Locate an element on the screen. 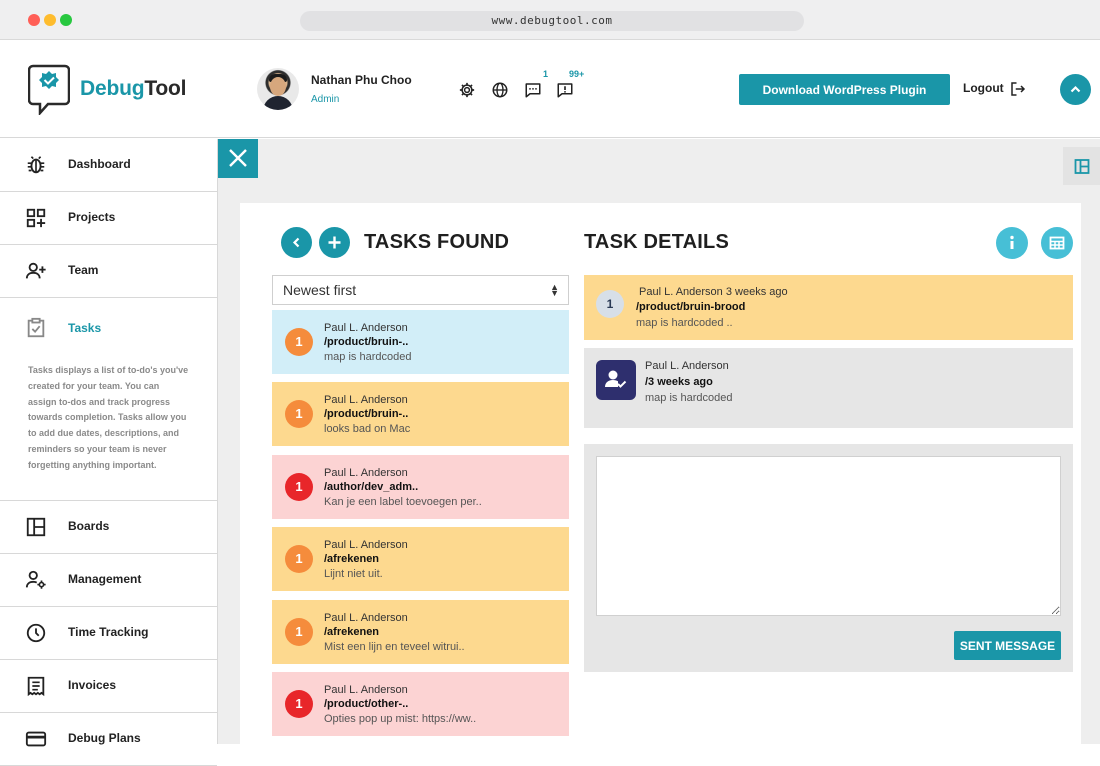 The width and height of the screenshot is (1100, 766). table-icon is located at coordinates (1057, 243).